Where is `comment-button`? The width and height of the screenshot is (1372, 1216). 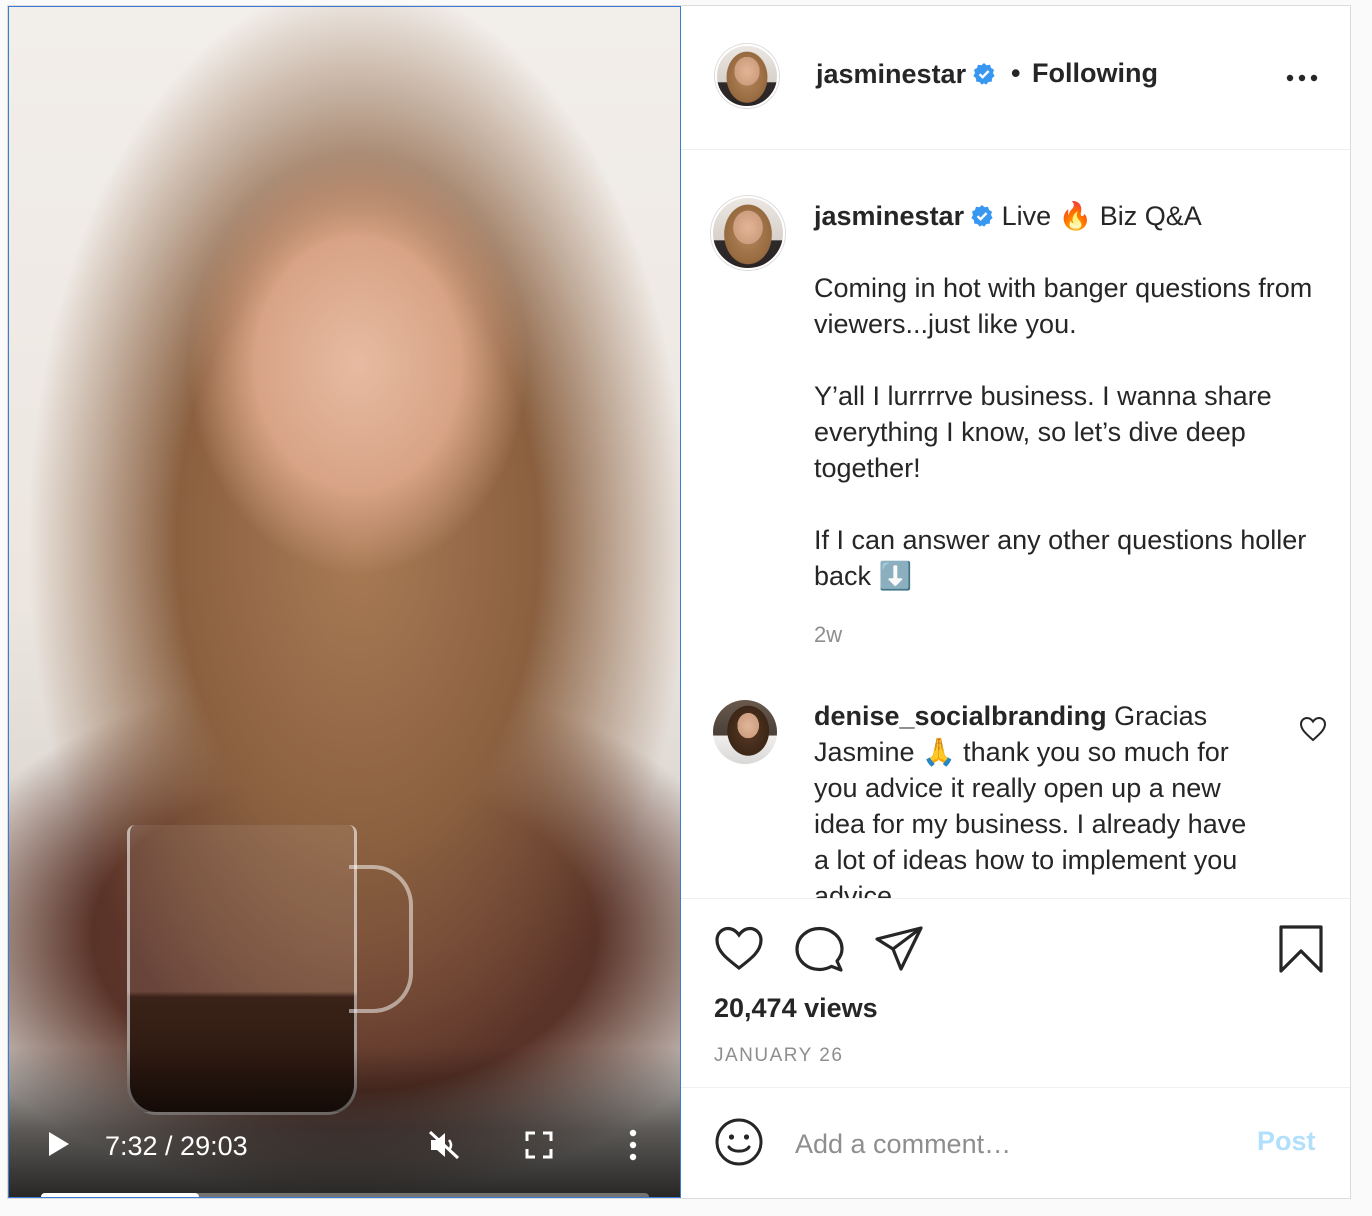 comment-button is located at coordinates (819, 949).